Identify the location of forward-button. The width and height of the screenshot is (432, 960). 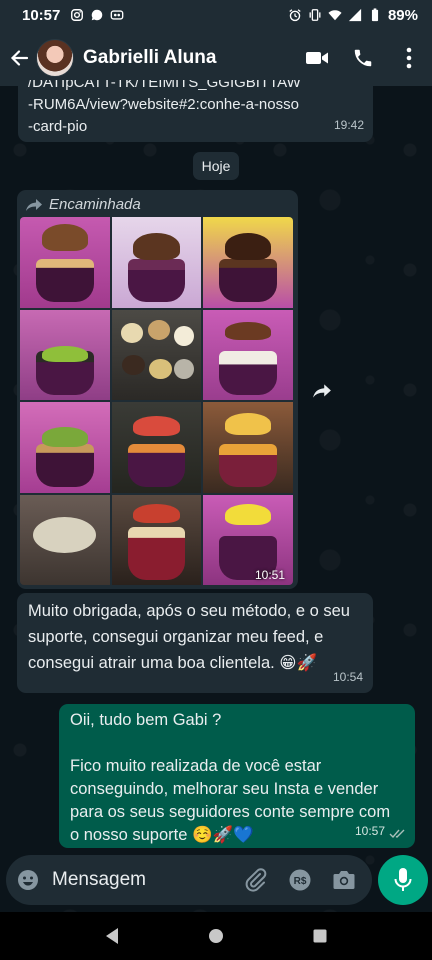
(322, 391).